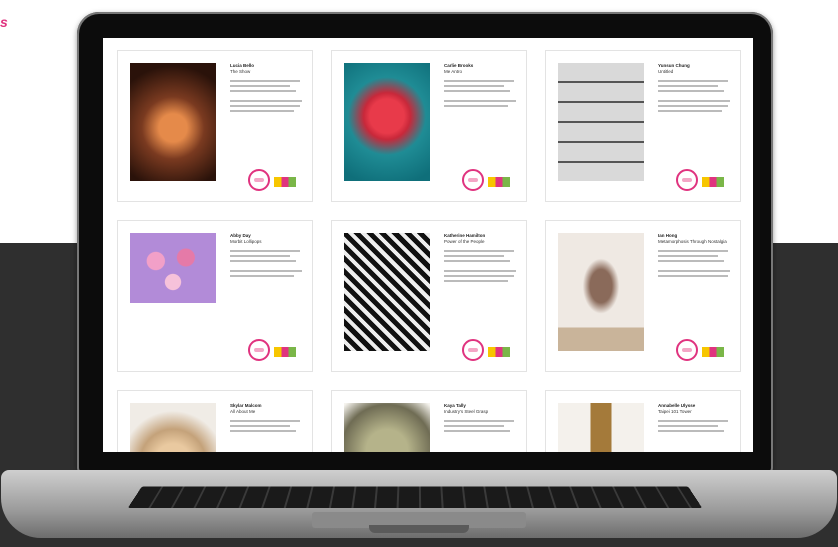 This screenshot has height=547, width=838. What do you see at coordinates (455, 405) in the screenshot?
I see `artist-name: Kaya Tally` at bounding box center [455, 405].